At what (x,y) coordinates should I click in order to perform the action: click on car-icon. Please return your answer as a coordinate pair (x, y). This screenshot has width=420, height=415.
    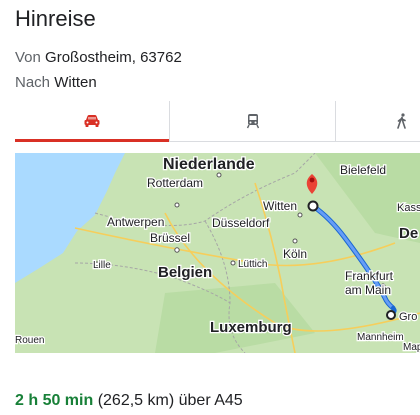
    Looking at the image, I should click on (92, 121).